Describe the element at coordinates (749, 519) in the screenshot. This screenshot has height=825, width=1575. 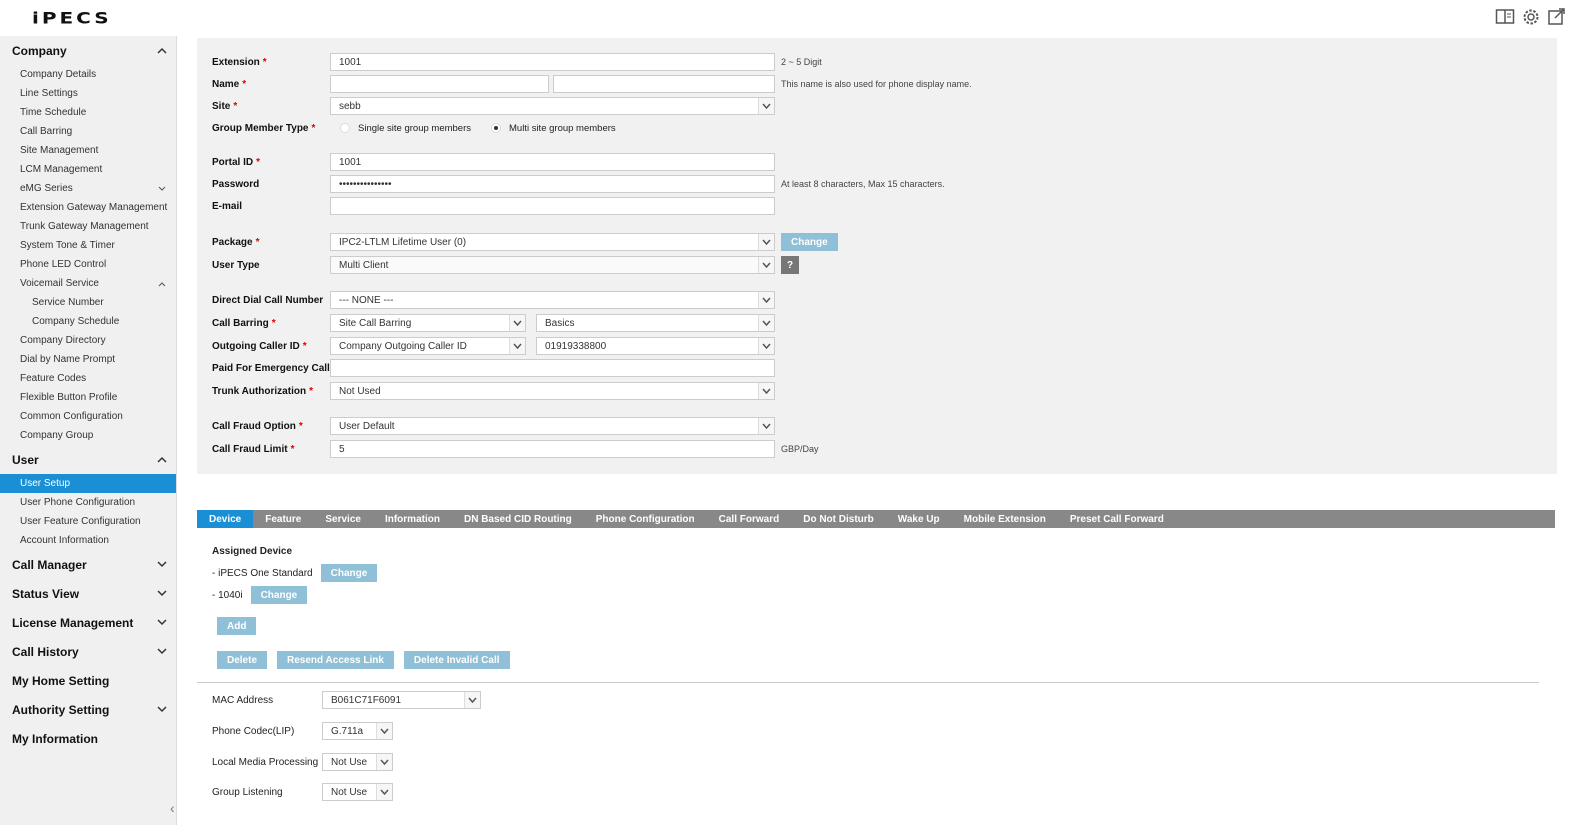
I see `tab-call-forward: Call Forward` at that location.